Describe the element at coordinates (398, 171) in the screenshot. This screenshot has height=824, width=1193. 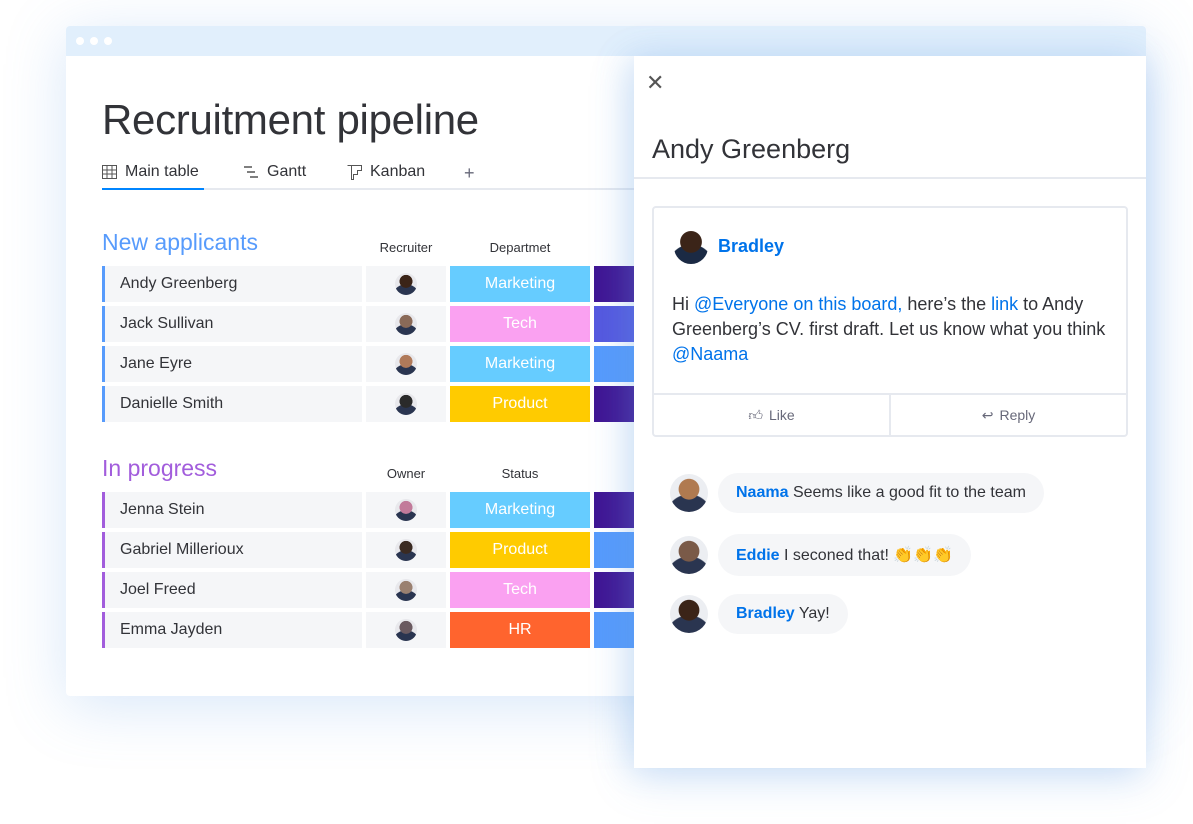
I see `tab-label: Kanban` at that location.